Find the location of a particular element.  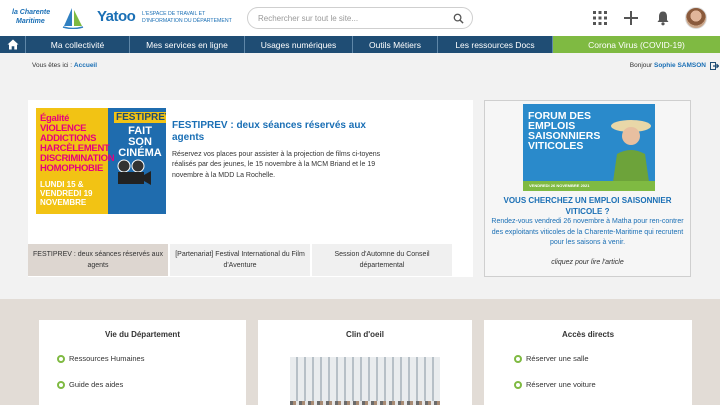

logo-line-2: Maritime is located at coordinates (30, 21).